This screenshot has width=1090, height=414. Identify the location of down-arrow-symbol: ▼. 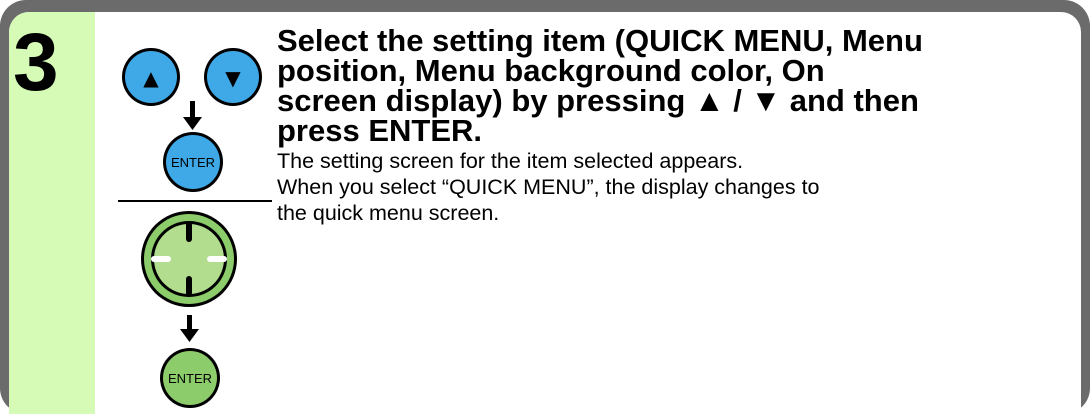
(233, 78).